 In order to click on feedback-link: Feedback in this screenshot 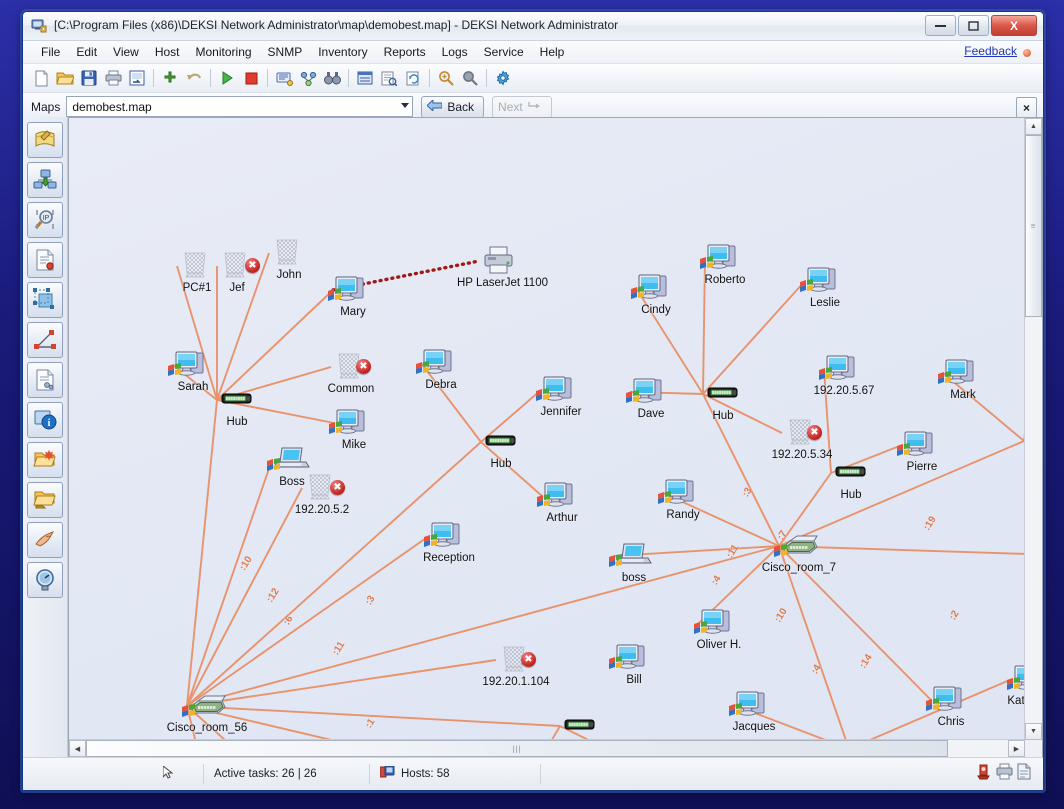, I will do `click(990, 51)`.